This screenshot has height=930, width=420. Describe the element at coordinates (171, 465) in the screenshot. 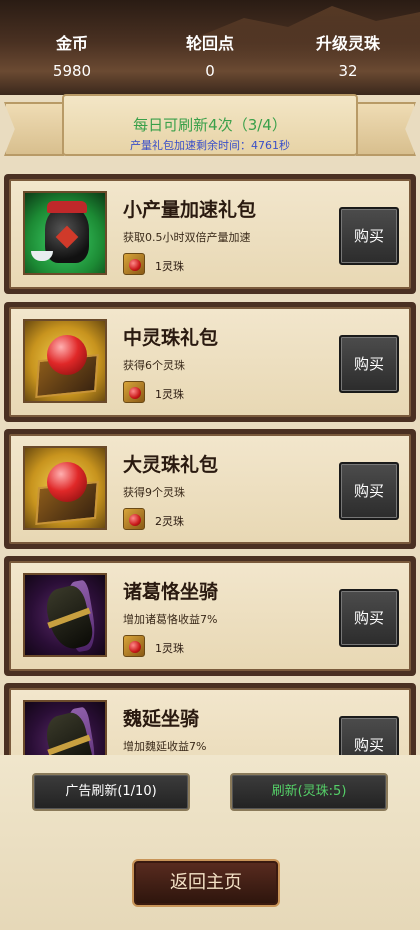

I see `item-name: 大灵珠礼包` at that location.